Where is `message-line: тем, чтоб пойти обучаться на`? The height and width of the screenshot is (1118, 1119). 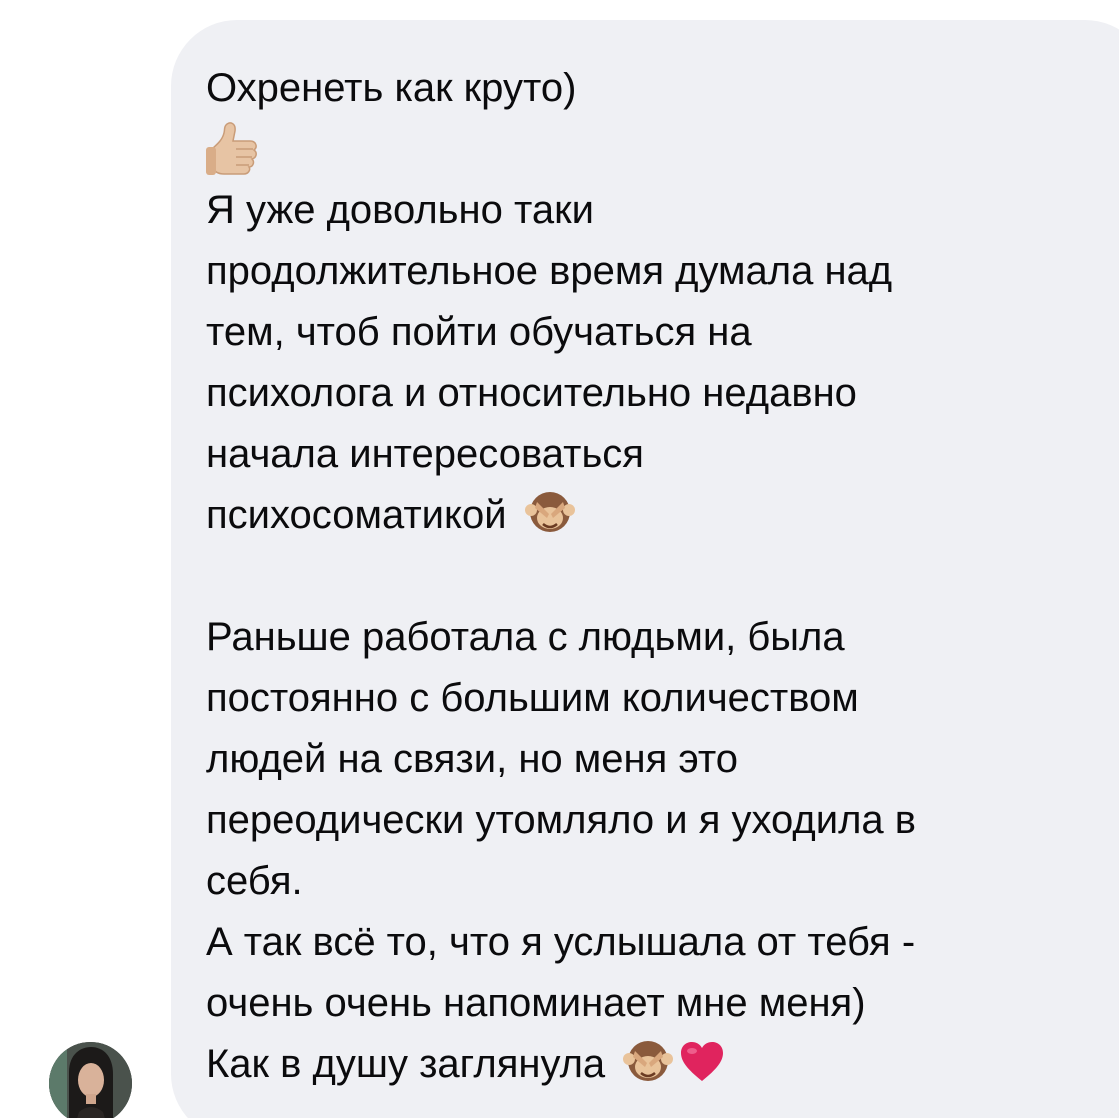
message-line: тем, чтоб пойти обучаться на is located at coordinates (479, 332).